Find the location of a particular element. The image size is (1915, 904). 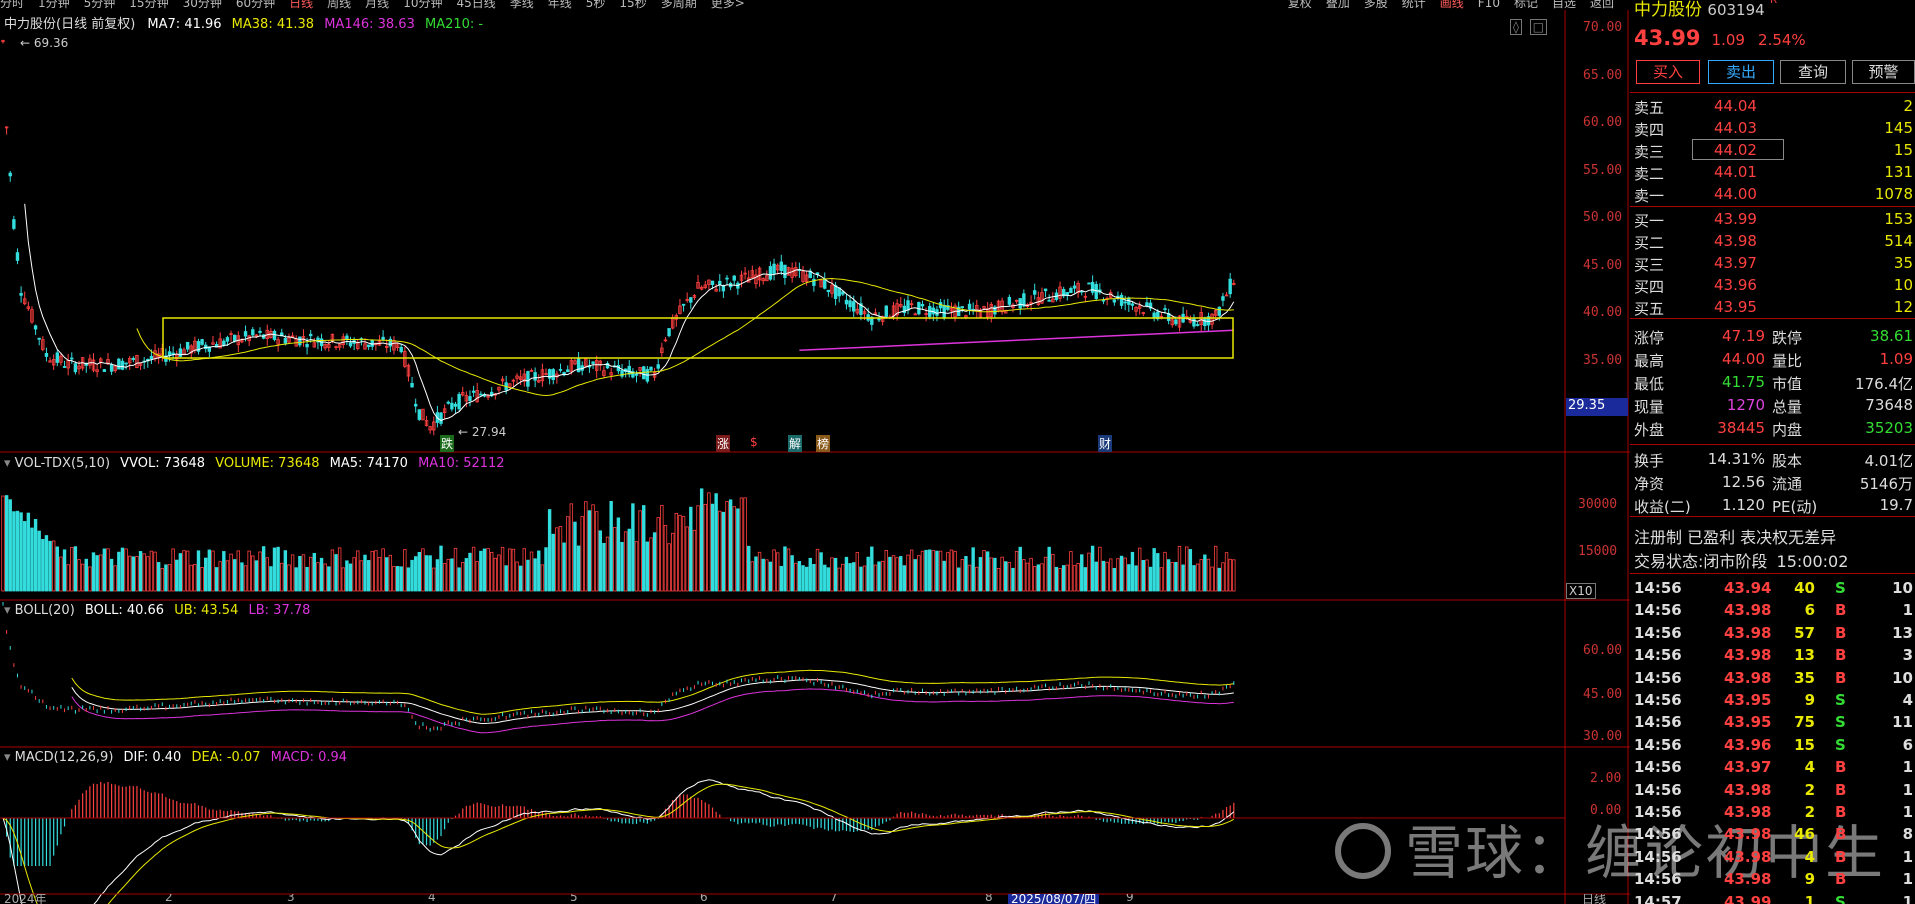

ask-row: 卖四 44.03 145 is located at coordinates (1773, 128).